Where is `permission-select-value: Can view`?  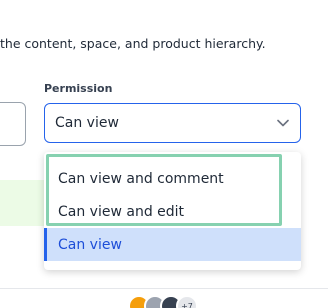 permission-select-value: Can view is located at coordinates (87, 123).